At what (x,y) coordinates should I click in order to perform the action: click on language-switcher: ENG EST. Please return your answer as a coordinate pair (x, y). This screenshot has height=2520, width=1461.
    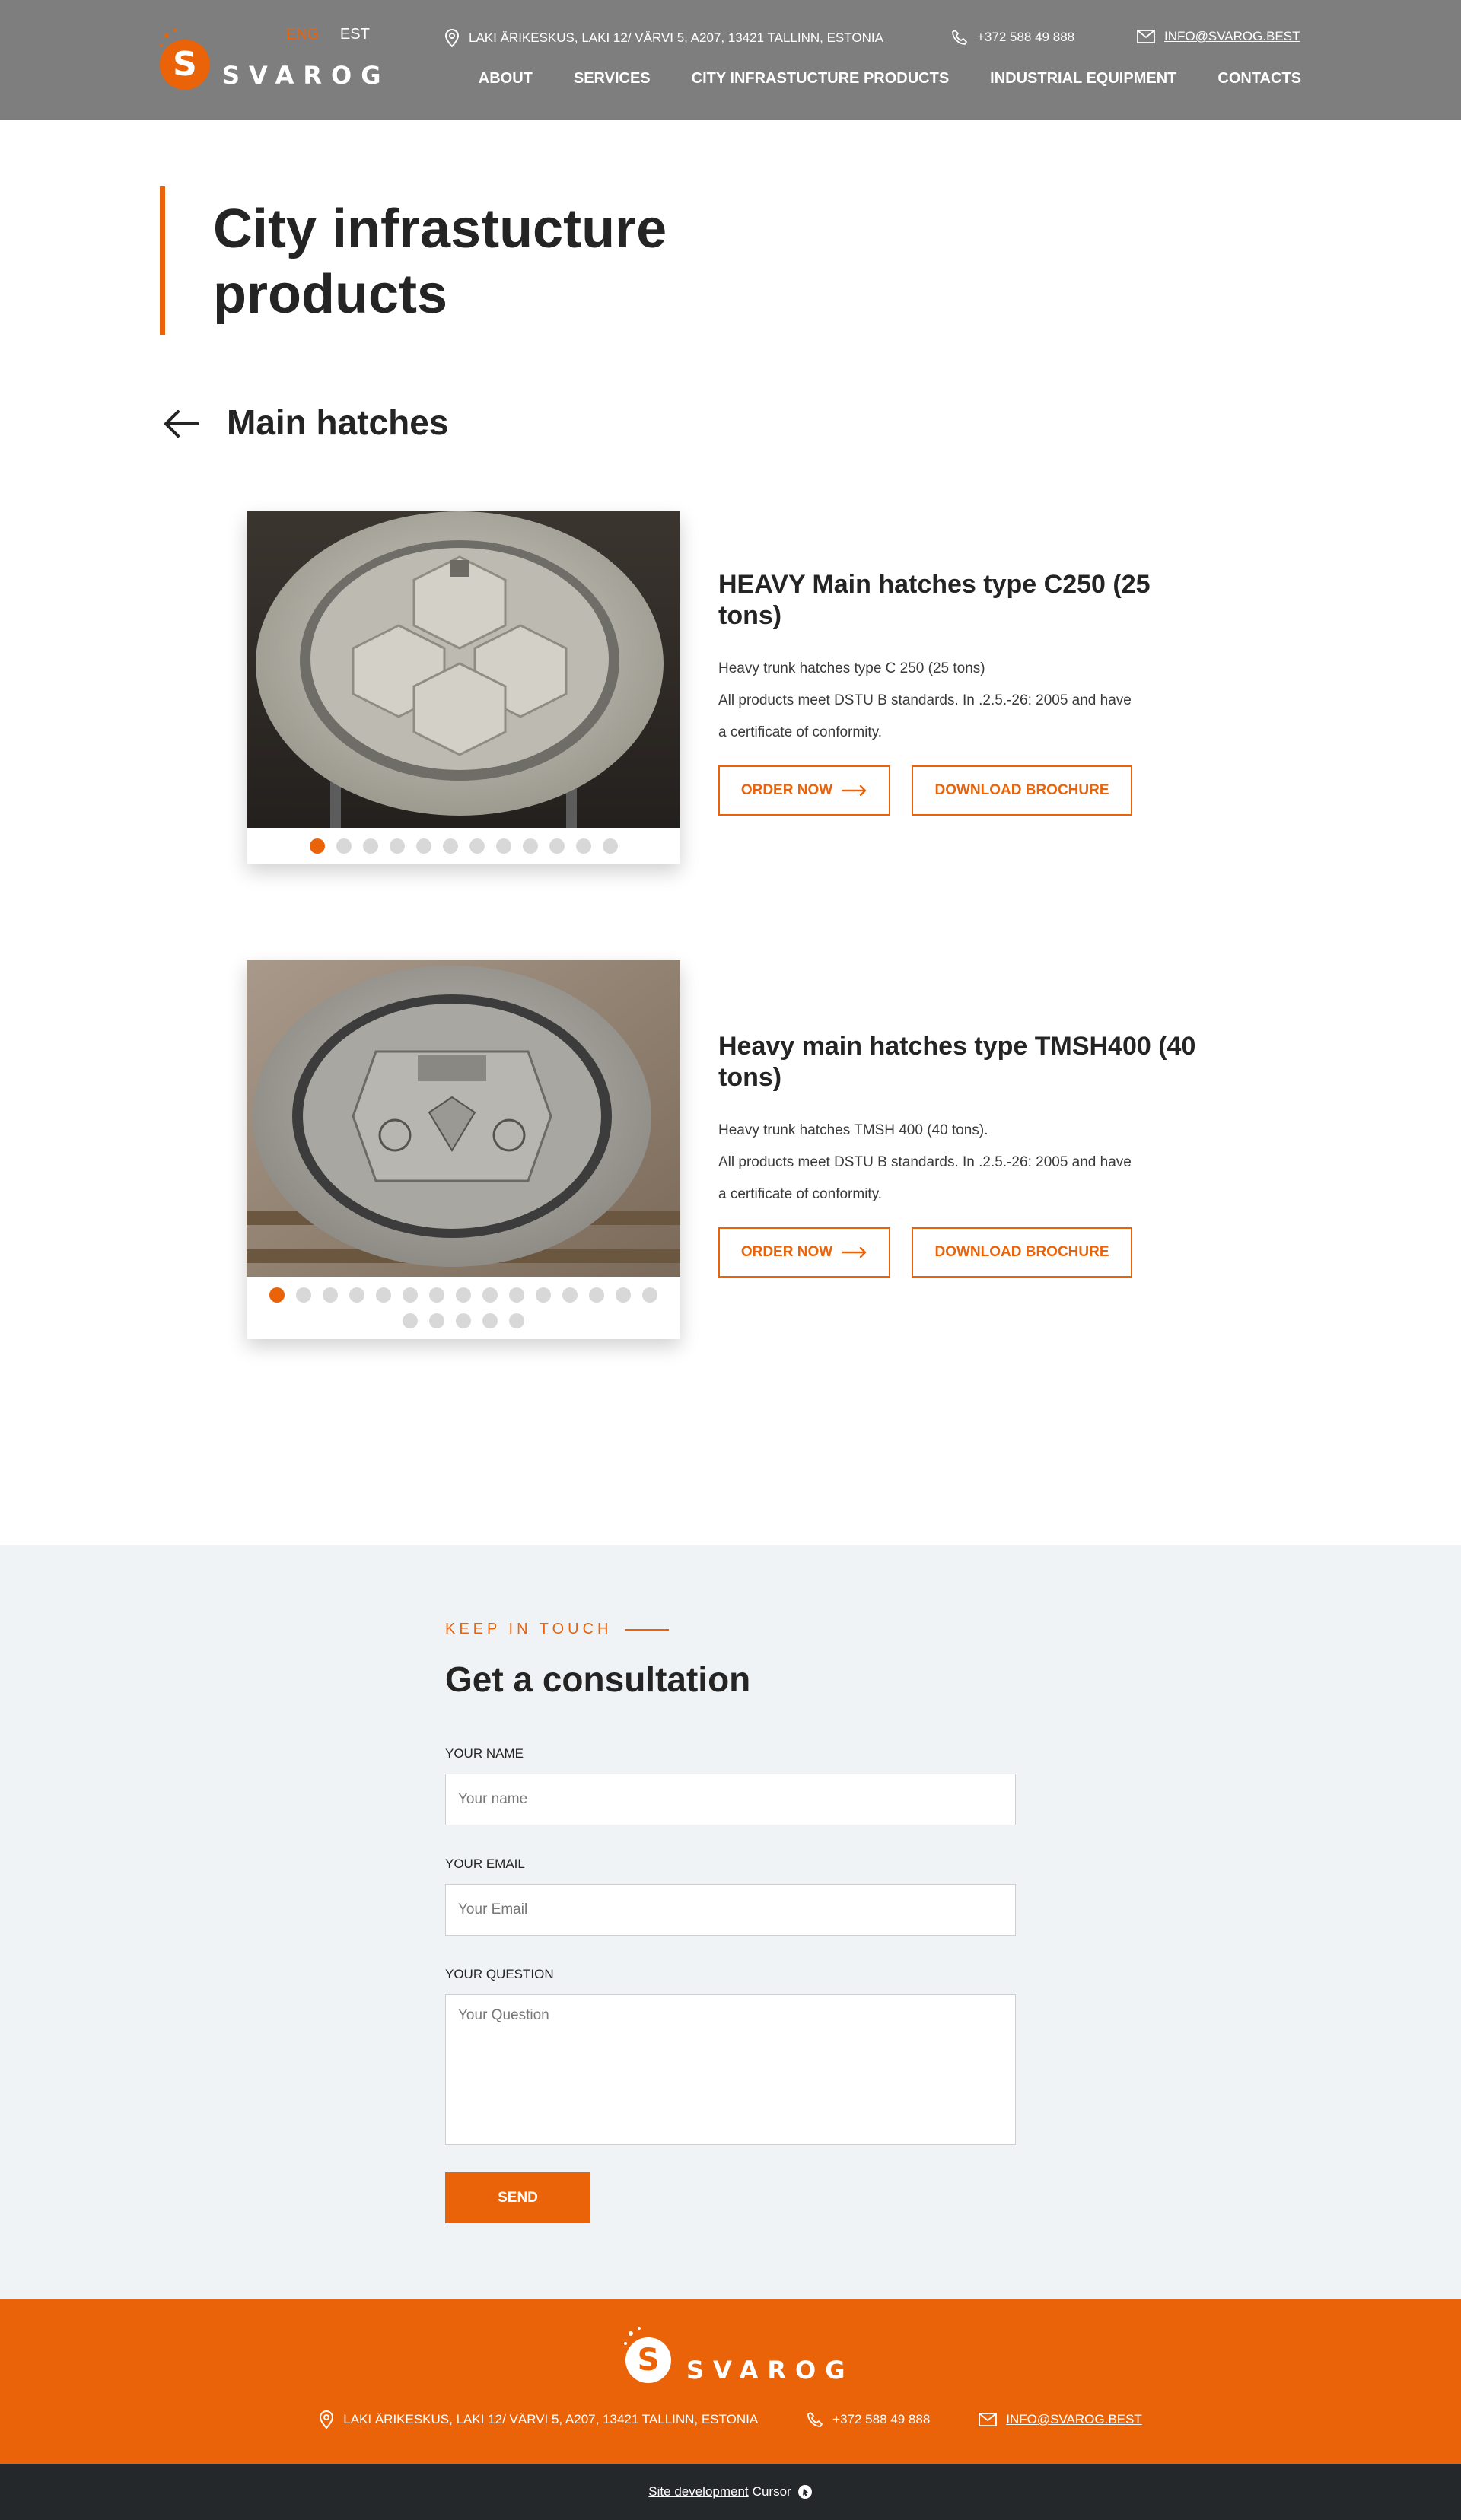
    Looking at the image, I should click on (336, 34).